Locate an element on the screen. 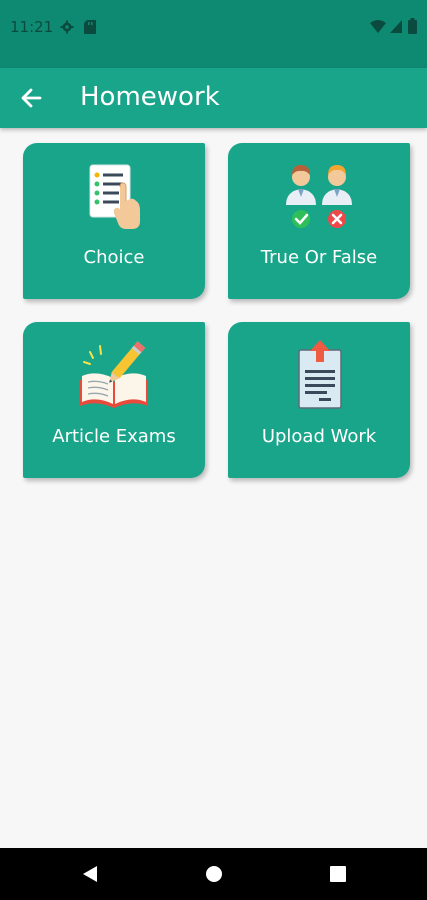 The image size is (427, 900). card-label: True Or False is located at coordinates (319, 257).